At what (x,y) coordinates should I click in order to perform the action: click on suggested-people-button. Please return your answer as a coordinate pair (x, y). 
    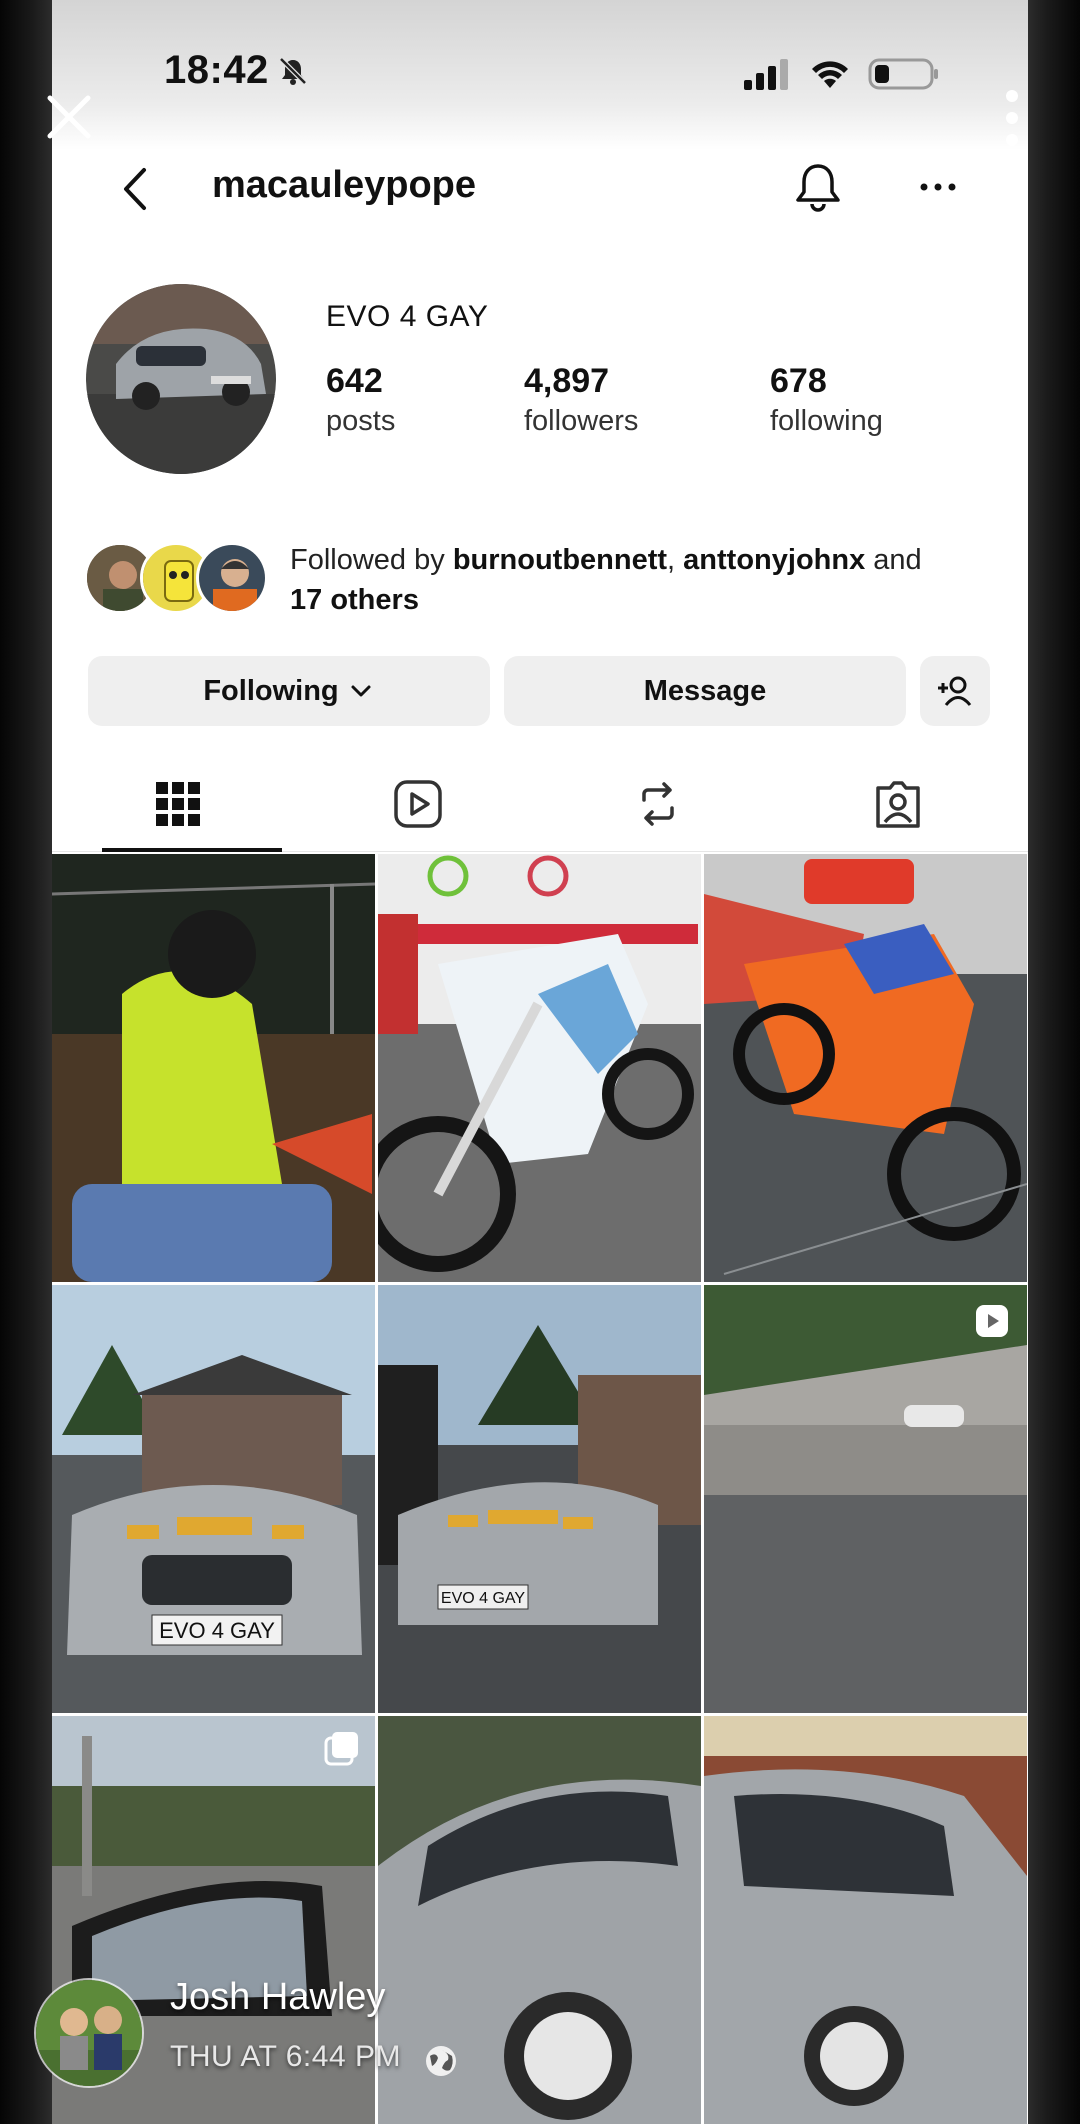
    Looking at the image, I should click on (955, 691).